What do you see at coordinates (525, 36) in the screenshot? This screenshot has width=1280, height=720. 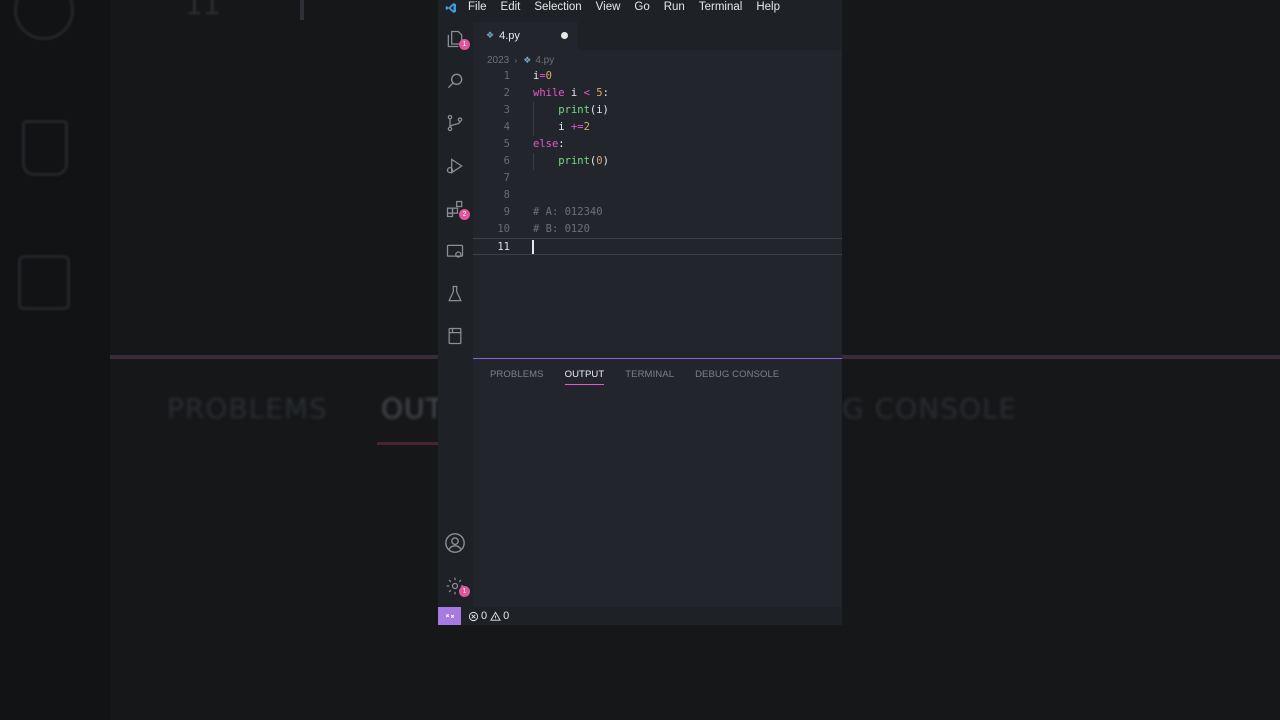 I see `tab-4-py: ❖ 4.py` at bounding box center [525, 36].